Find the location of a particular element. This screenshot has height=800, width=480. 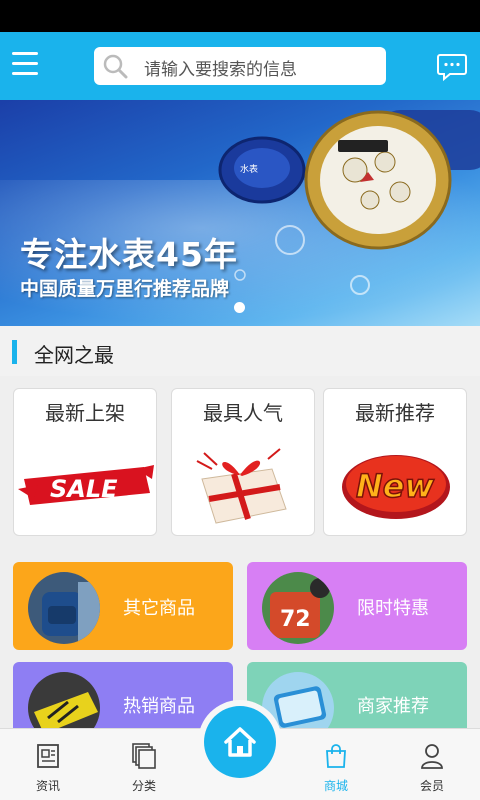

tab-member: 会员 is located at coordinates (432, 764).